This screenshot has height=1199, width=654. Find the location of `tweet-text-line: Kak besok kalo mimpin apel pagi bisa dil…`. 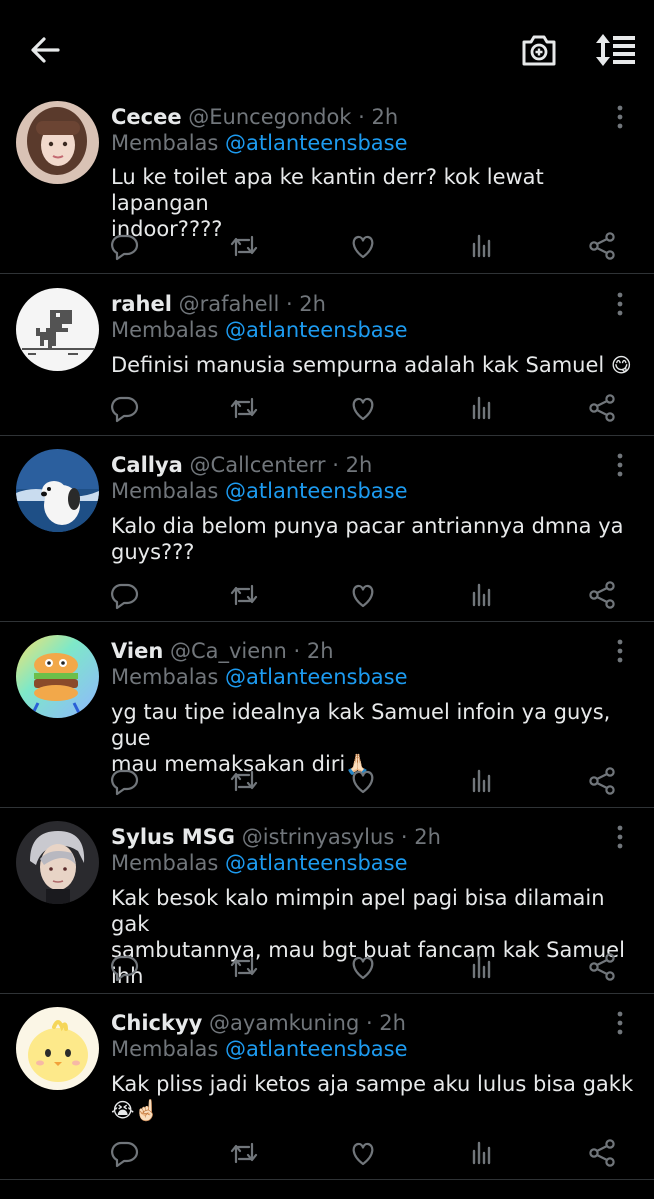

tweet-text-line: Kak besok kalo mimpin apel pagi bisa dil… is located at coordinates (358, 911).